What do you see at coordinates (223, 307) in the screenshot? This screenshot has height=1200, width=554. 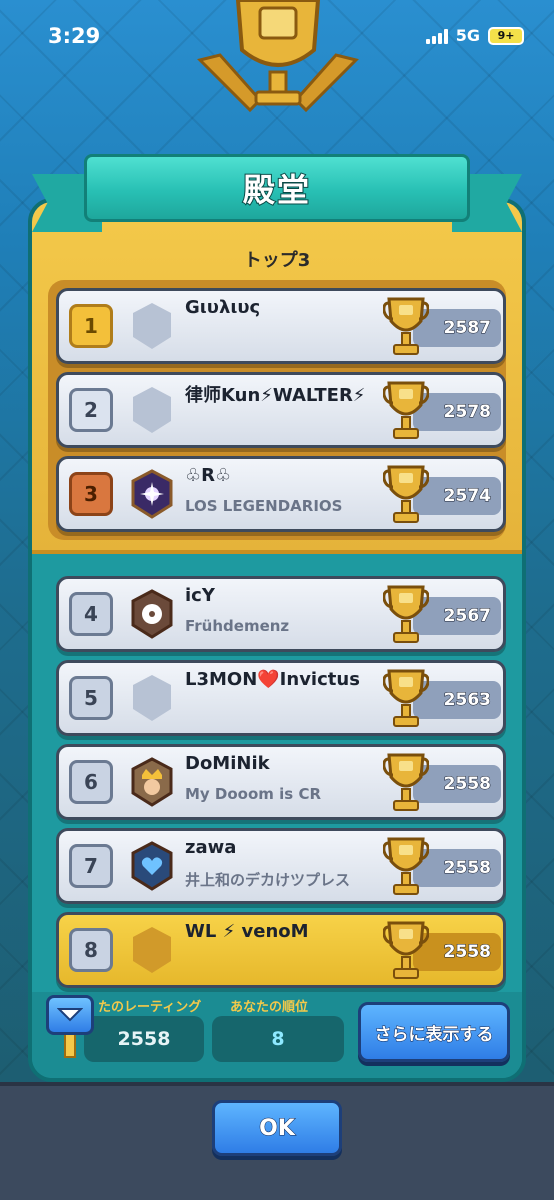 I see `player-name: Gιυλιυς` at bounding box center [223, 307].